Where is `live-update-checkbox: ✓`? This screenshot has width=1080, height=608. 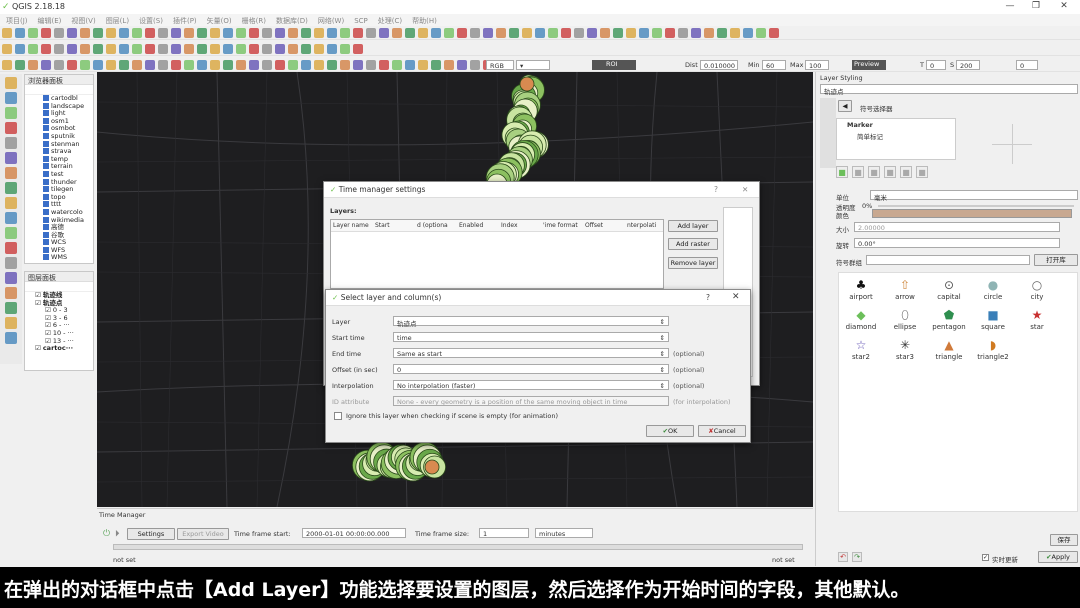 live-update-checkbox: ✓ is located at coordinates (985, 557).